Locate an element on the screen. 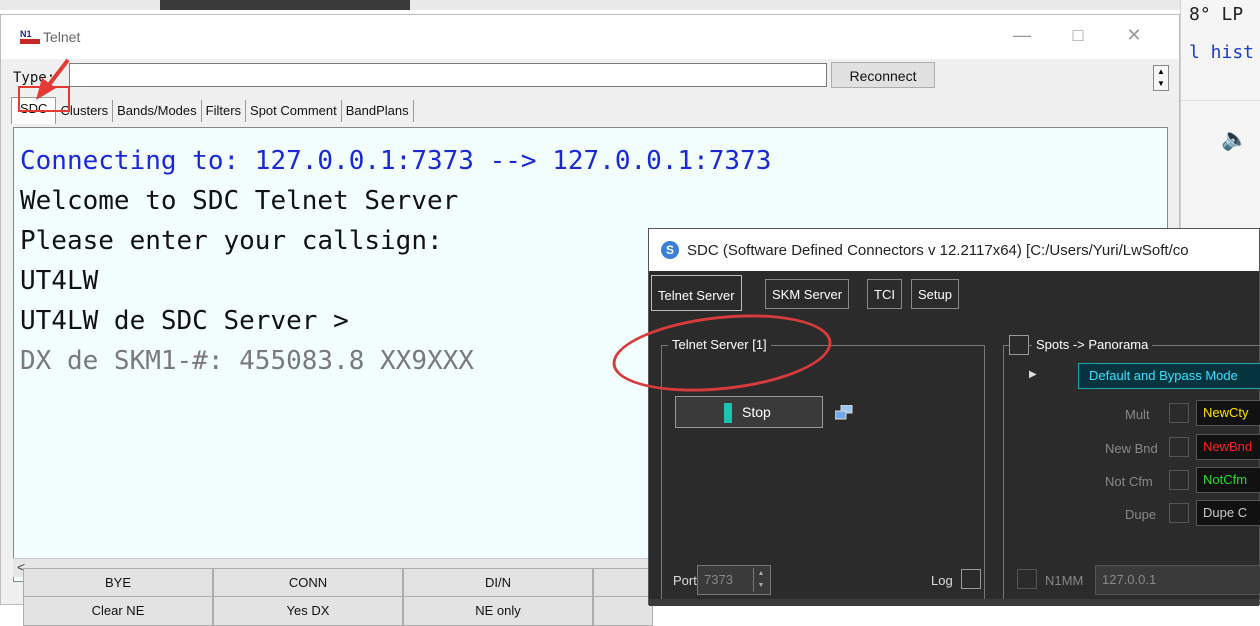 This screenshot has width=1260, height=626. not-cfm-checkbox is located at coordinates (1179, 480).